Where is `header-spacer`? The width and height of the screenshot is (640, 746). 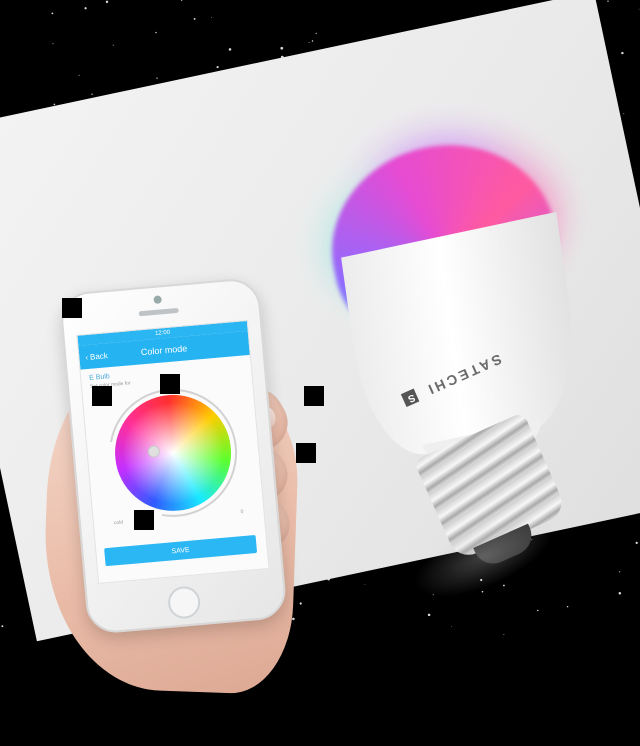 header-spacer is located at coordinates (223, 344).